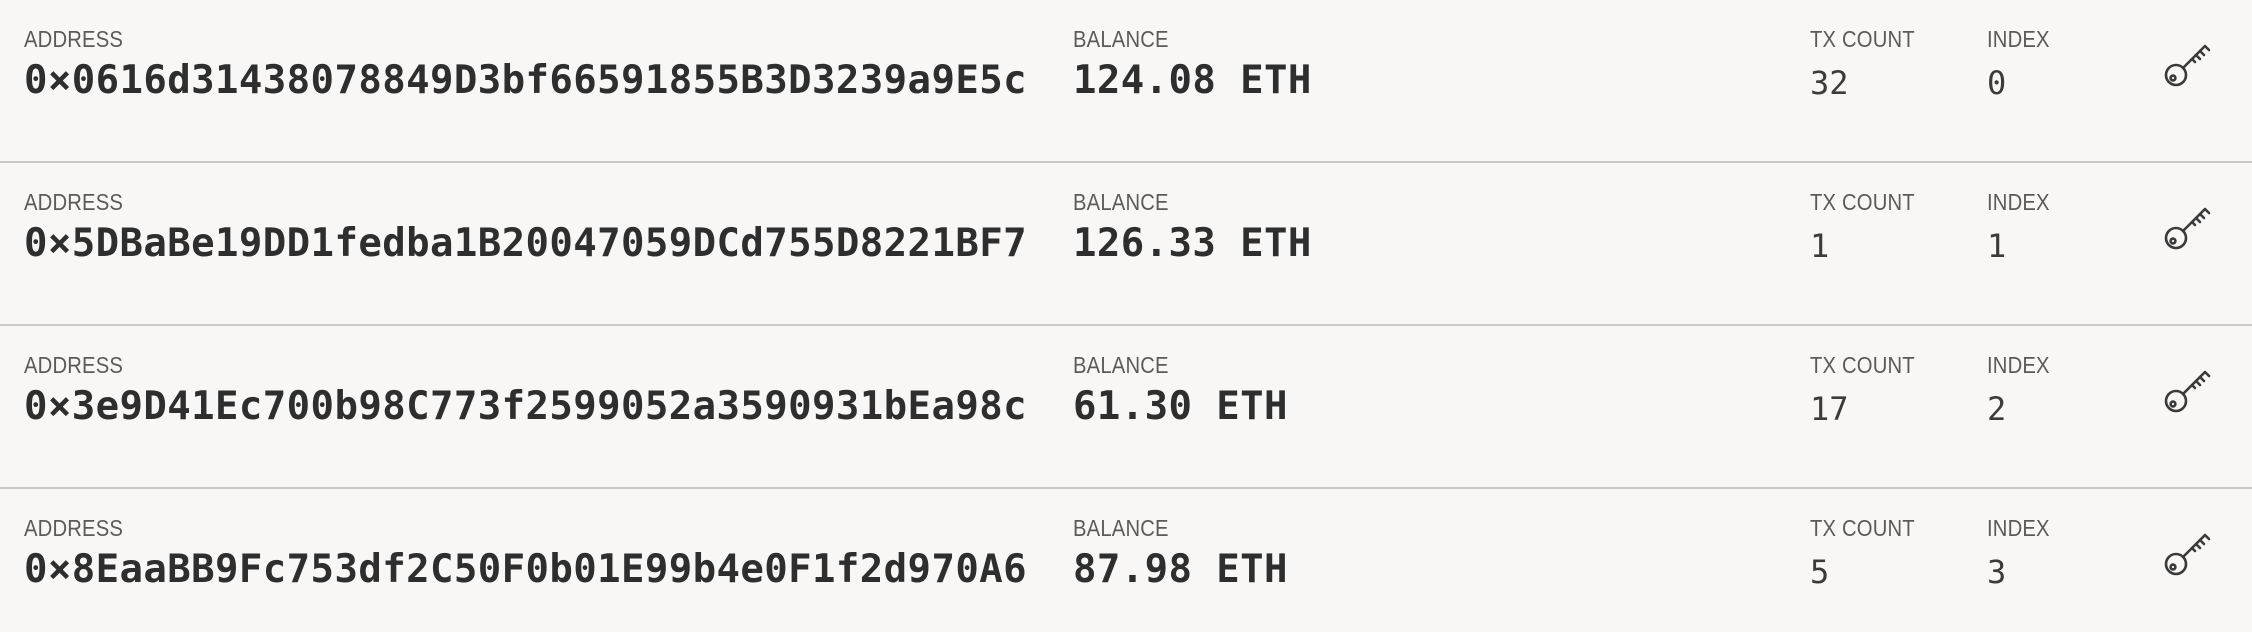  What do you see at coordinates (1192, 243) in the screenshot?
I see `balance-value: 126.33 ETH` at bounding box center [1192, 243].